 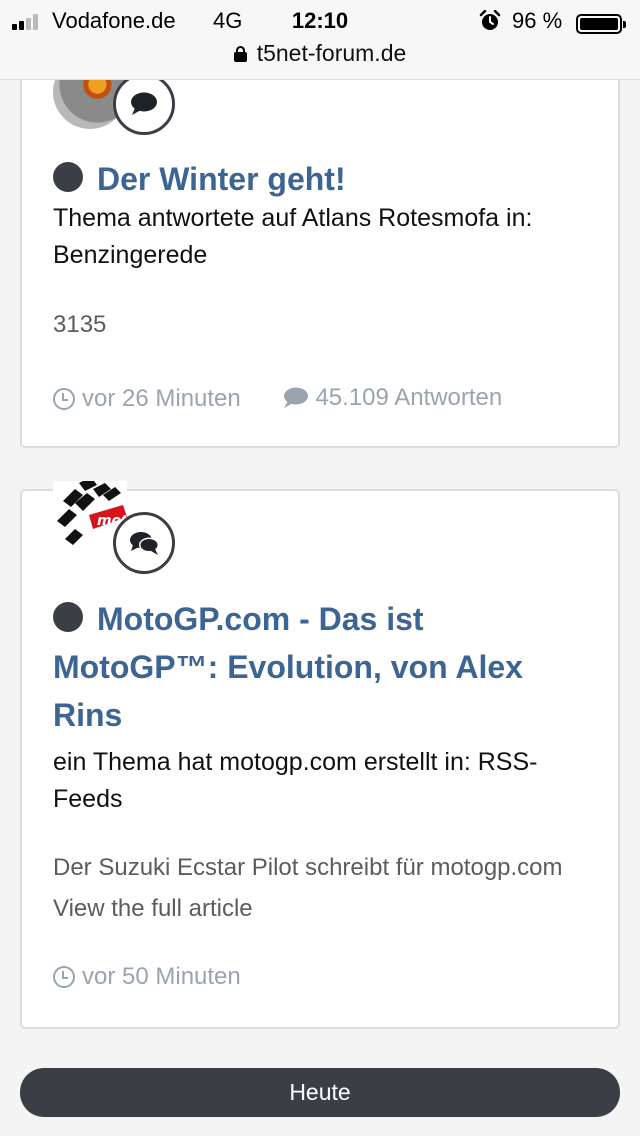 I want to click on reply-badge, so click(x=144, y=104).